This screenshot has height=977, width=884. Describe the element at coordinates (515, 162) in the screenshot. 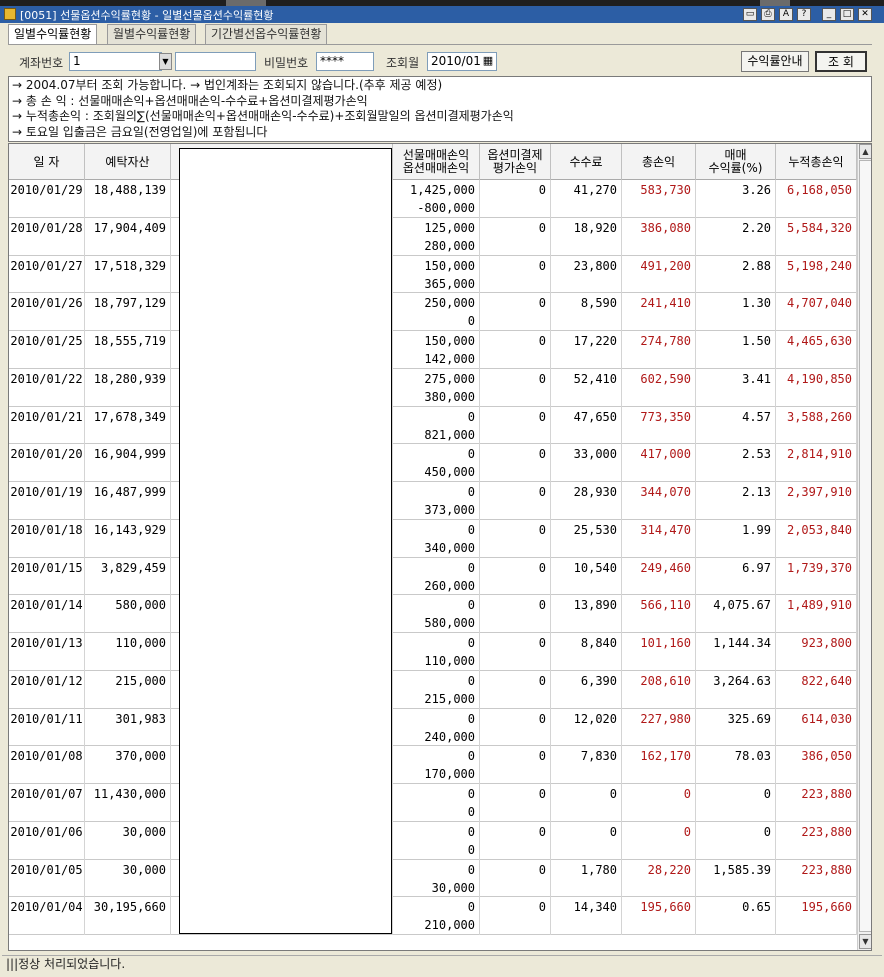

I see `header-unsettled: 옵션미결제 평가손익` at that location.